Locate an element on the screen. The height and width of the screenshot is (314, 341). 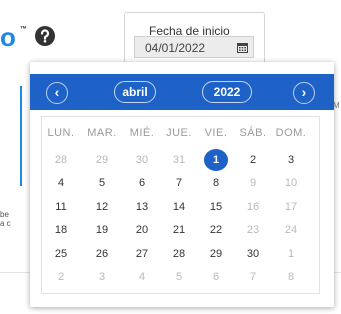
background-text: be a c is located at coordinates (5, 219).